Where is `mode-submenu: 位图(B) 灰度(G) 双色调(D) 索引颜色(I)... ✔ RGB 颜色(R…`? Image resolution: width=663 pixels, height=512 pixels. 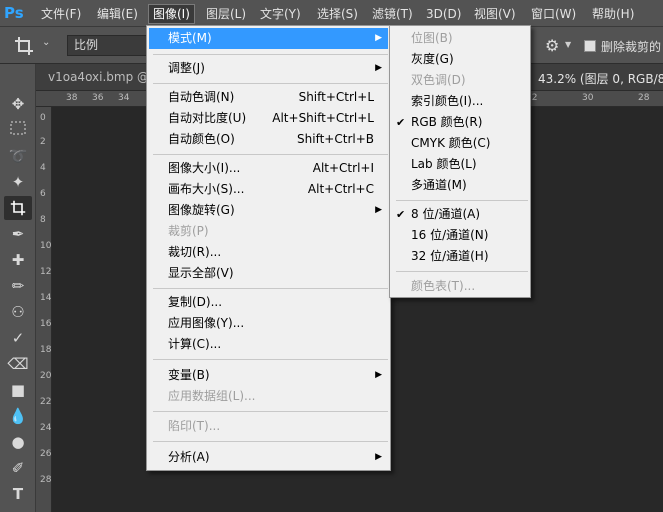 mode-submenu: 位图(B) 灰度(G) 双色调(D) 索引颜色(I)... ✔ RGB 颜色(R… is located at coordinates (460, 161).